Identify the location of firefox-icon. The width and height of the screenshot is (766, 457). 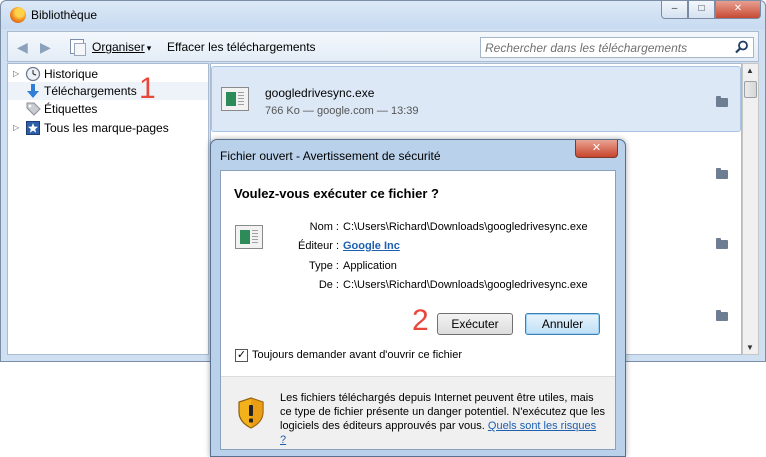
(18, 15).